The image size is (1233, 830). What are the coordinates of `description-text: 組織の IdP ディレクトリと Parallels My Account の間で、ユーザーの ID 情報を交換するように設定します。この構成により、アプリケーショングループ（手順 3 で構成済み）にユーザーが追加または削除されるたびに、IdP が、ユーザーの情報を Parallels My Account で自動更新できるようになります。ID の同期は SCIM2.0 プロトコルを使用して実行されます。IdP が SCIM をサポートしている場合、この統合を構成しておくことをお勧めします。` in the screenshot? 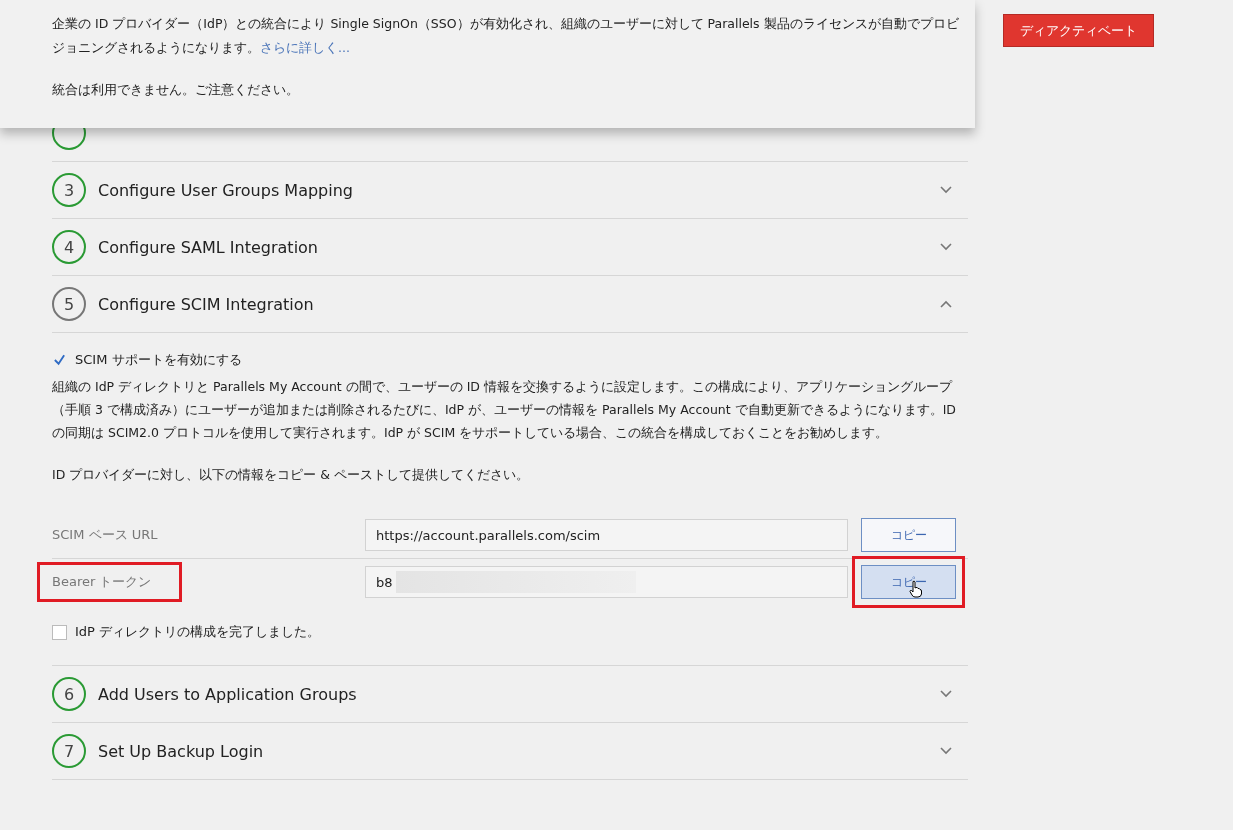 It's located at (504, 410).